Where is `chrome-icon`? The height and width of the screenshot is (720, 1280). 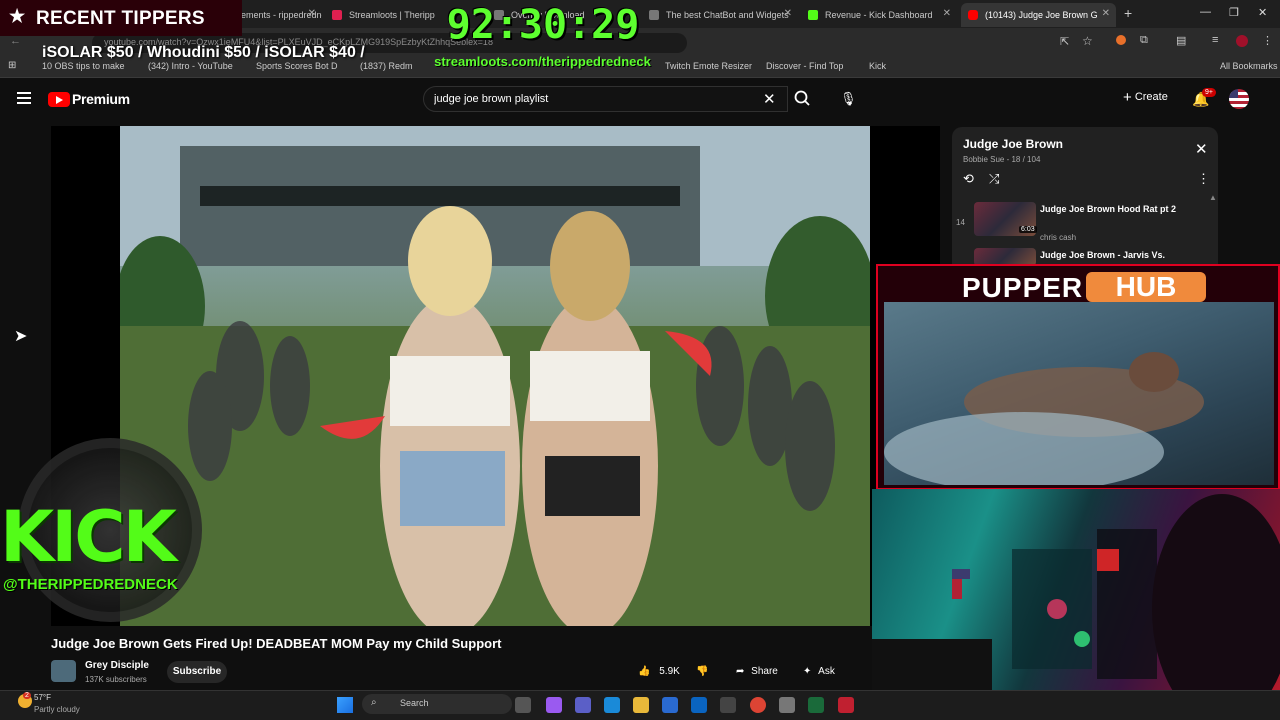 chrome-icon is located at coordinates (758, 705).